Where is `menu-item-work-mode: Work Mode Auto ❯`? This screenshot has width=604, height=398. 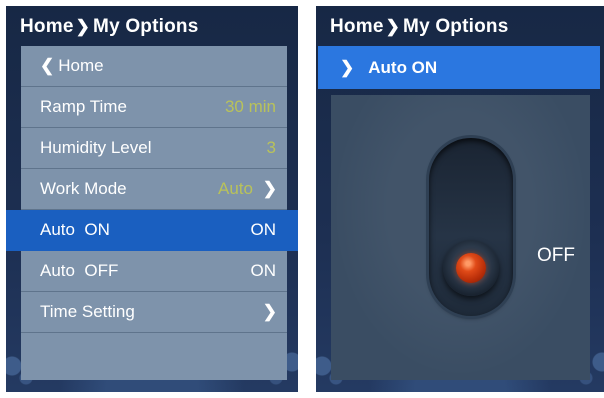 menu-item-work-mode: Work Mode Auto ❯ is located at coordinates (154, 189).